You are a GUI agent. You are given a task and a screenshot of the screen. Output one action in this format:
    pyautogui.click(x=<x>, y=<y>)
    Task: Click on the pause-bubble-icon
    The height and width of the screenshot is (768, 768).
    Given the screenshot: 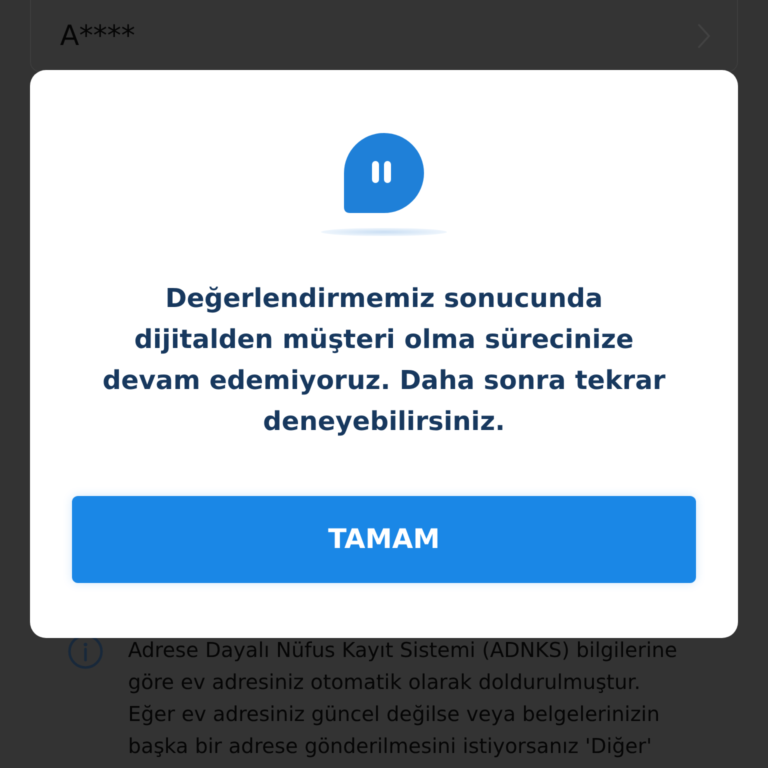 What is the action you would take?
    pyautogui.click(x=384, y=185)
    